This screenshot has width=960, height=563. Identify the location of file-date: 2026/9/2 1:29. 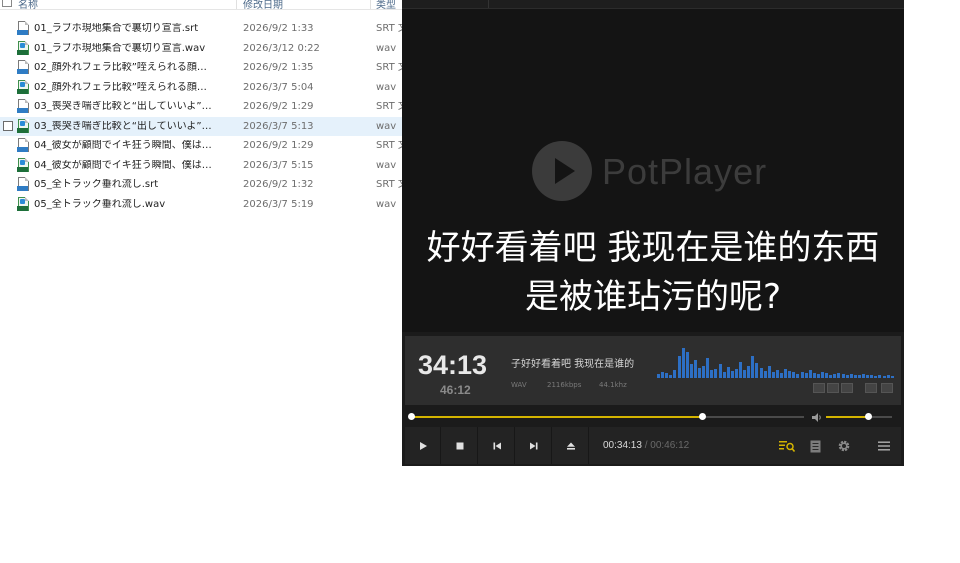
(278, 145).